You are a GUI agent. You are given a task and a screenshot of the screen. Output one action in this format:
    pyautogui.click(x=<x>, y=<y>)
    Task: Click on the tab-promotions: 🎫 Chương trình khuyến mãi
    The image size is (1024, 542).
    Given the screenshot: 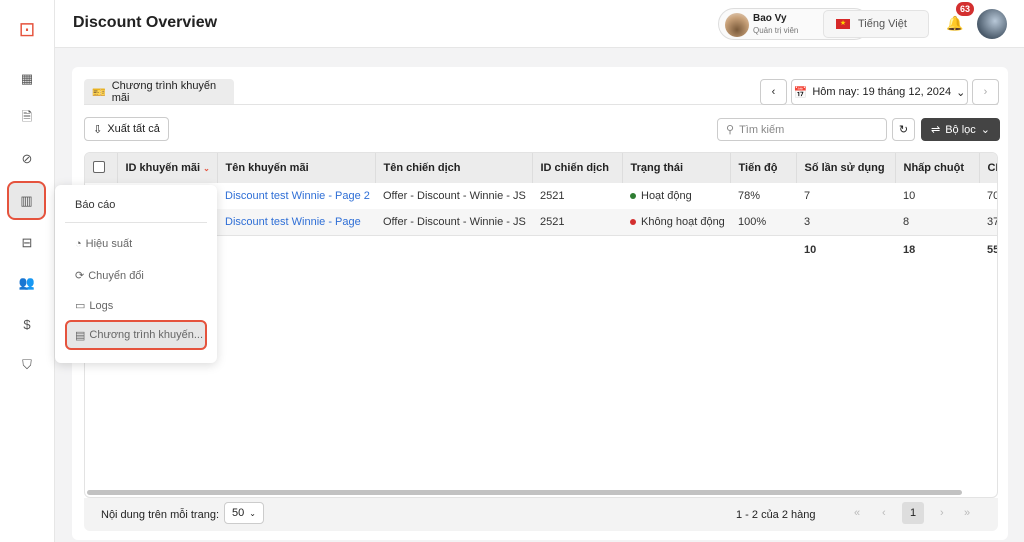 What is the action you would take?
    pyautogui.click(x=159, y=92)
    